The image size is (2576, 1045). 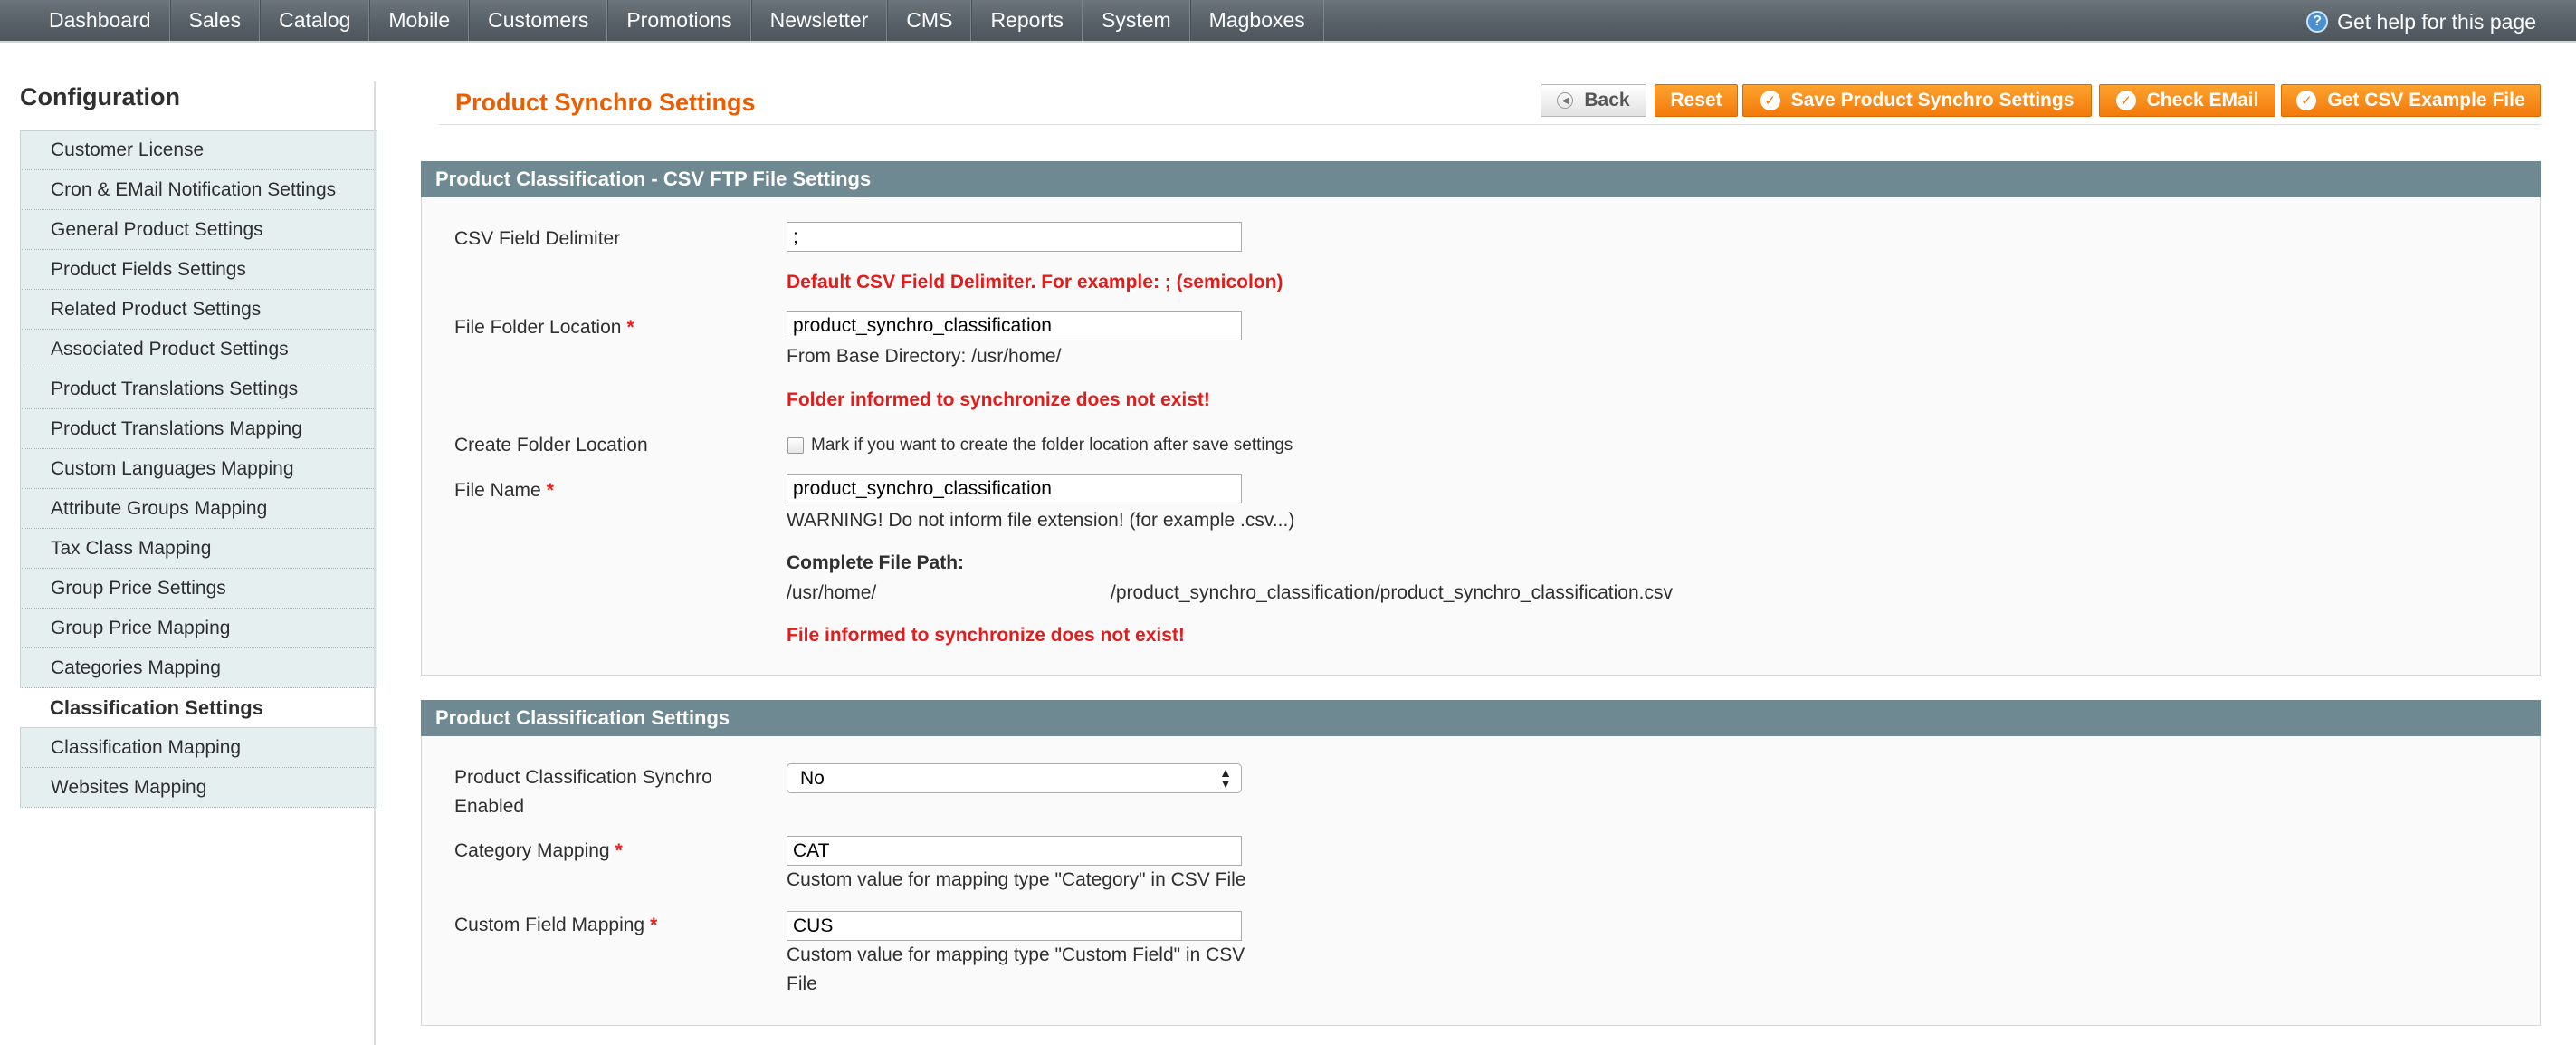 What do you see at coordinates (198, 230) in the screenshot?
I see `sidebar-item-general-product: General Product Settings` at bounding box center [198, 230].